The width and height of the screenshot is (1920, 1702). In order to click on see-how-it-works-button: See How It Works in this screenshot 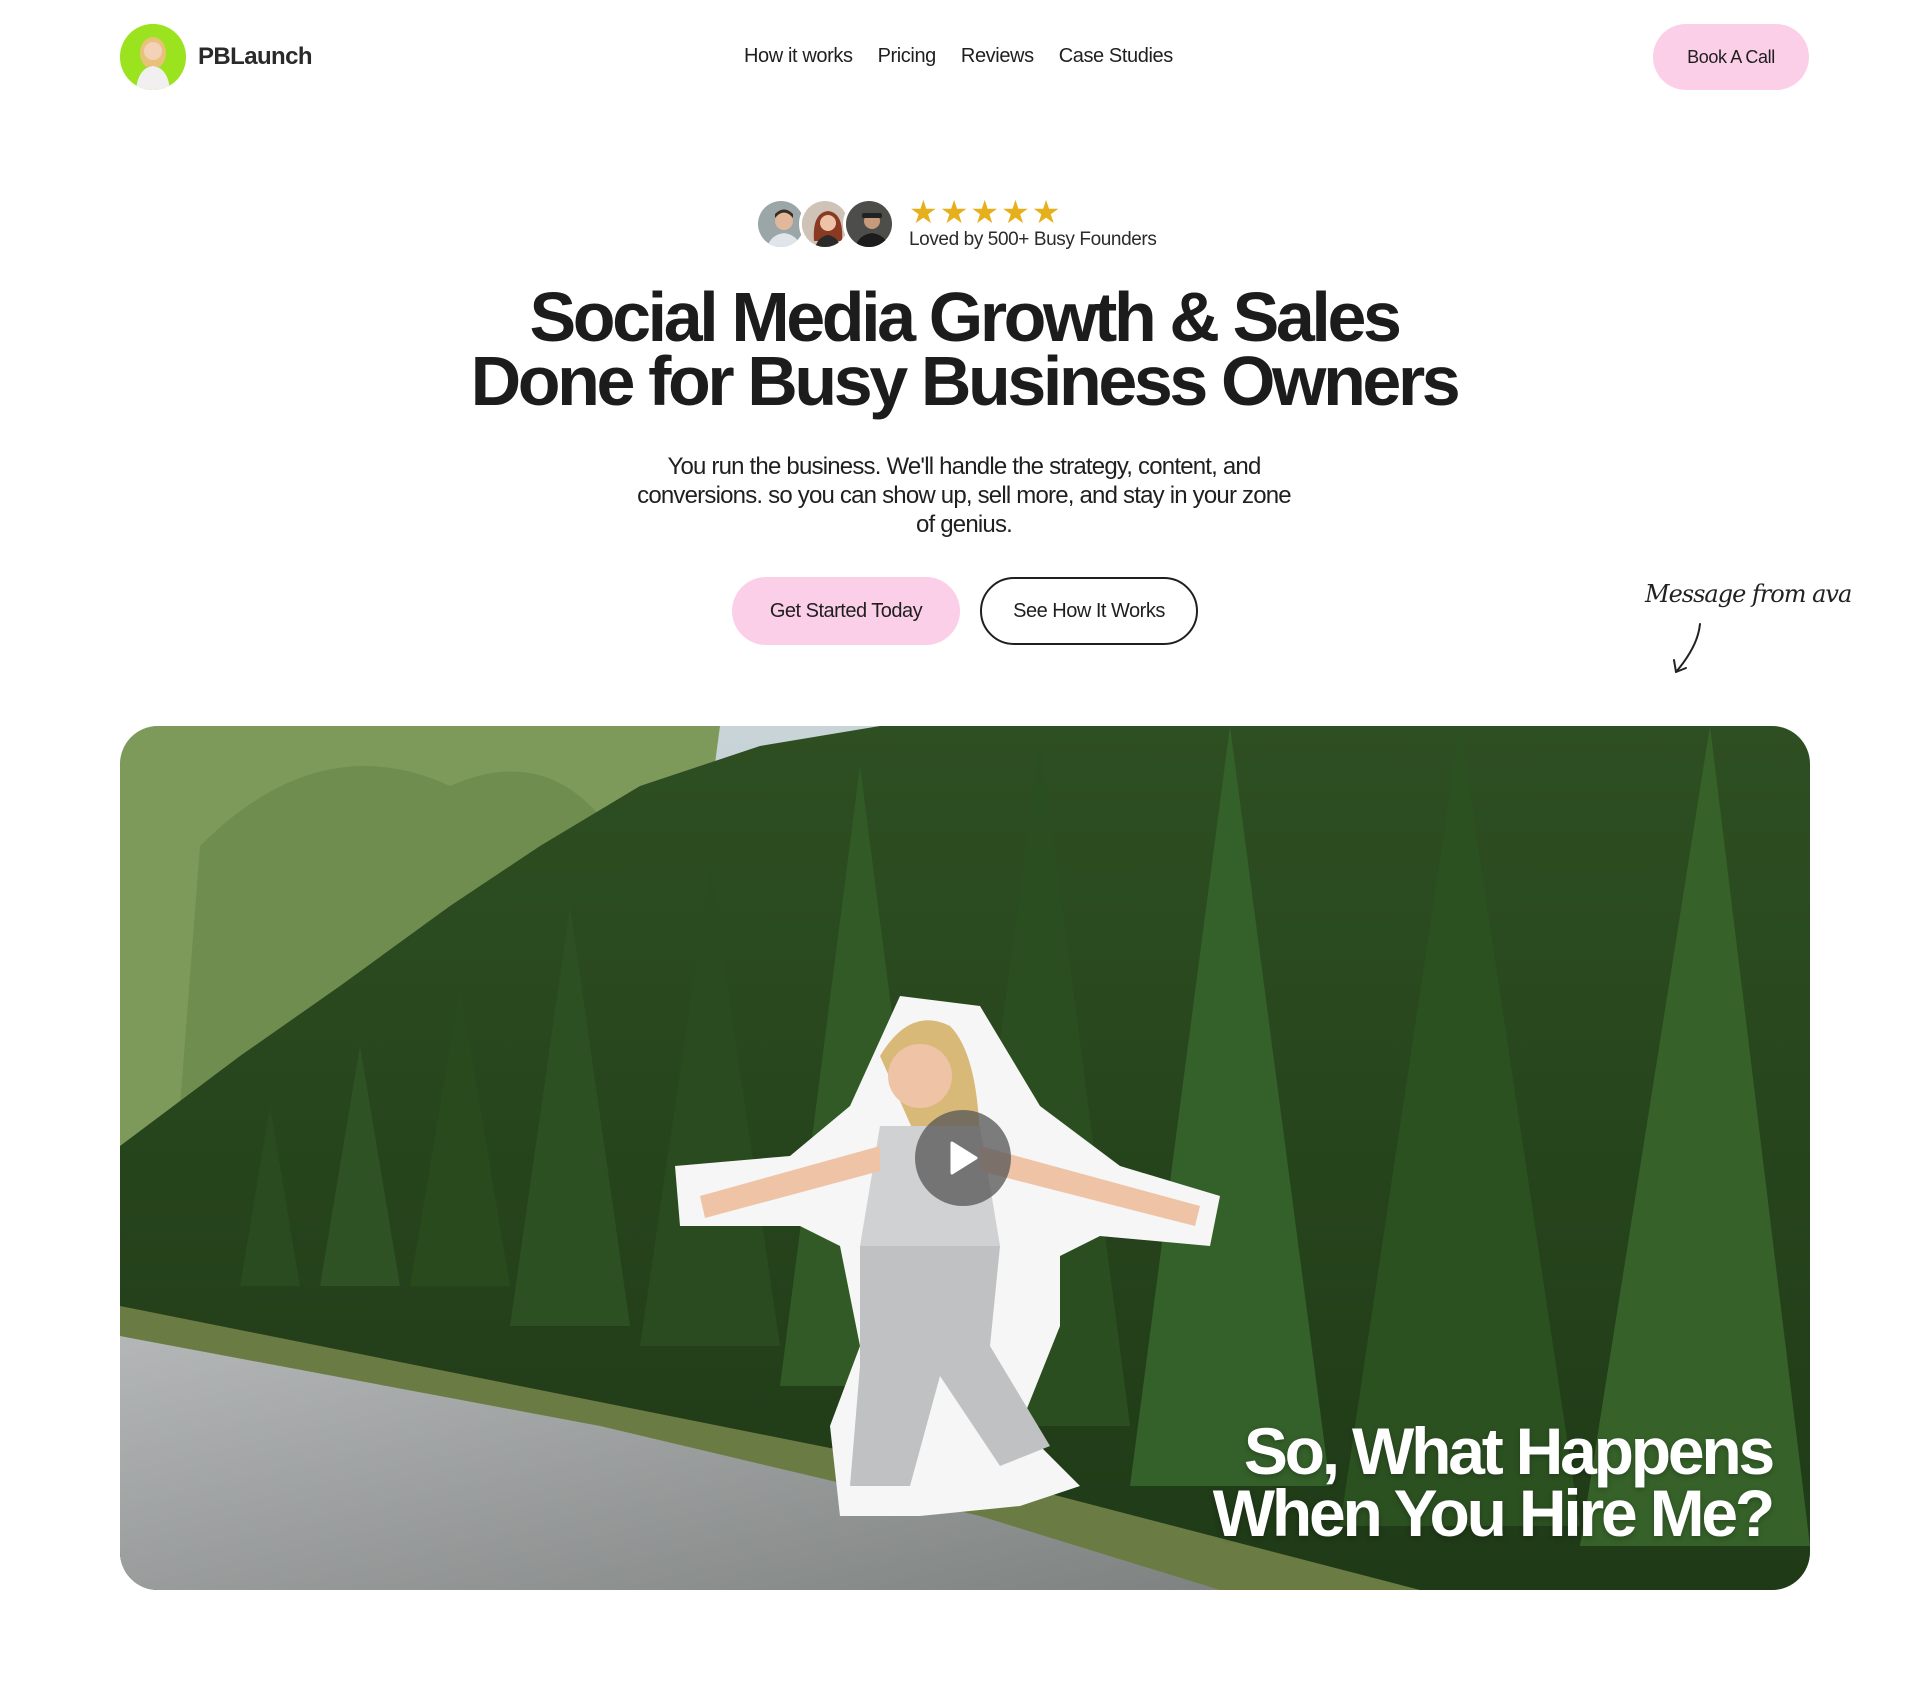, I will do `click(1089, 611)`.